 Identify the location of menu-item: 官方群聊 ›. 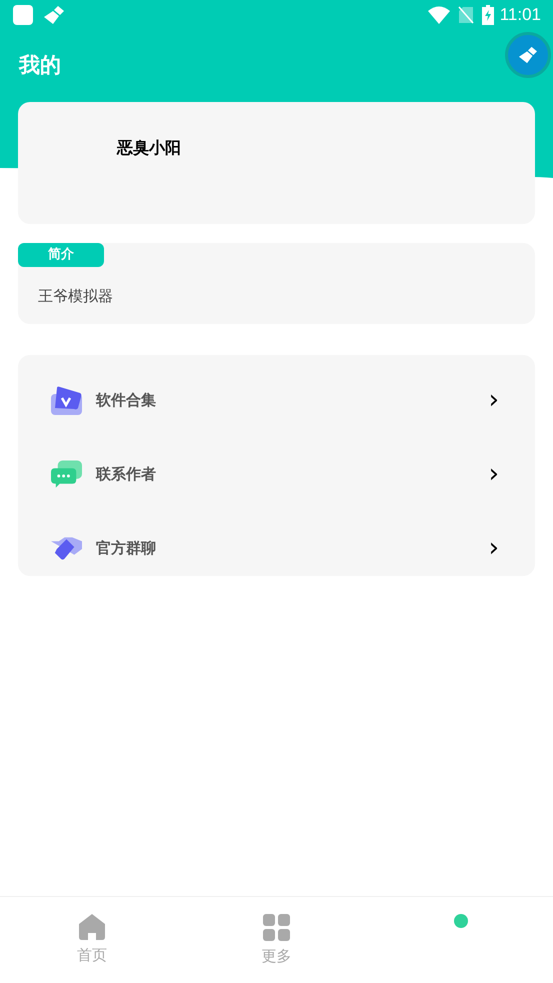
(275, 548).